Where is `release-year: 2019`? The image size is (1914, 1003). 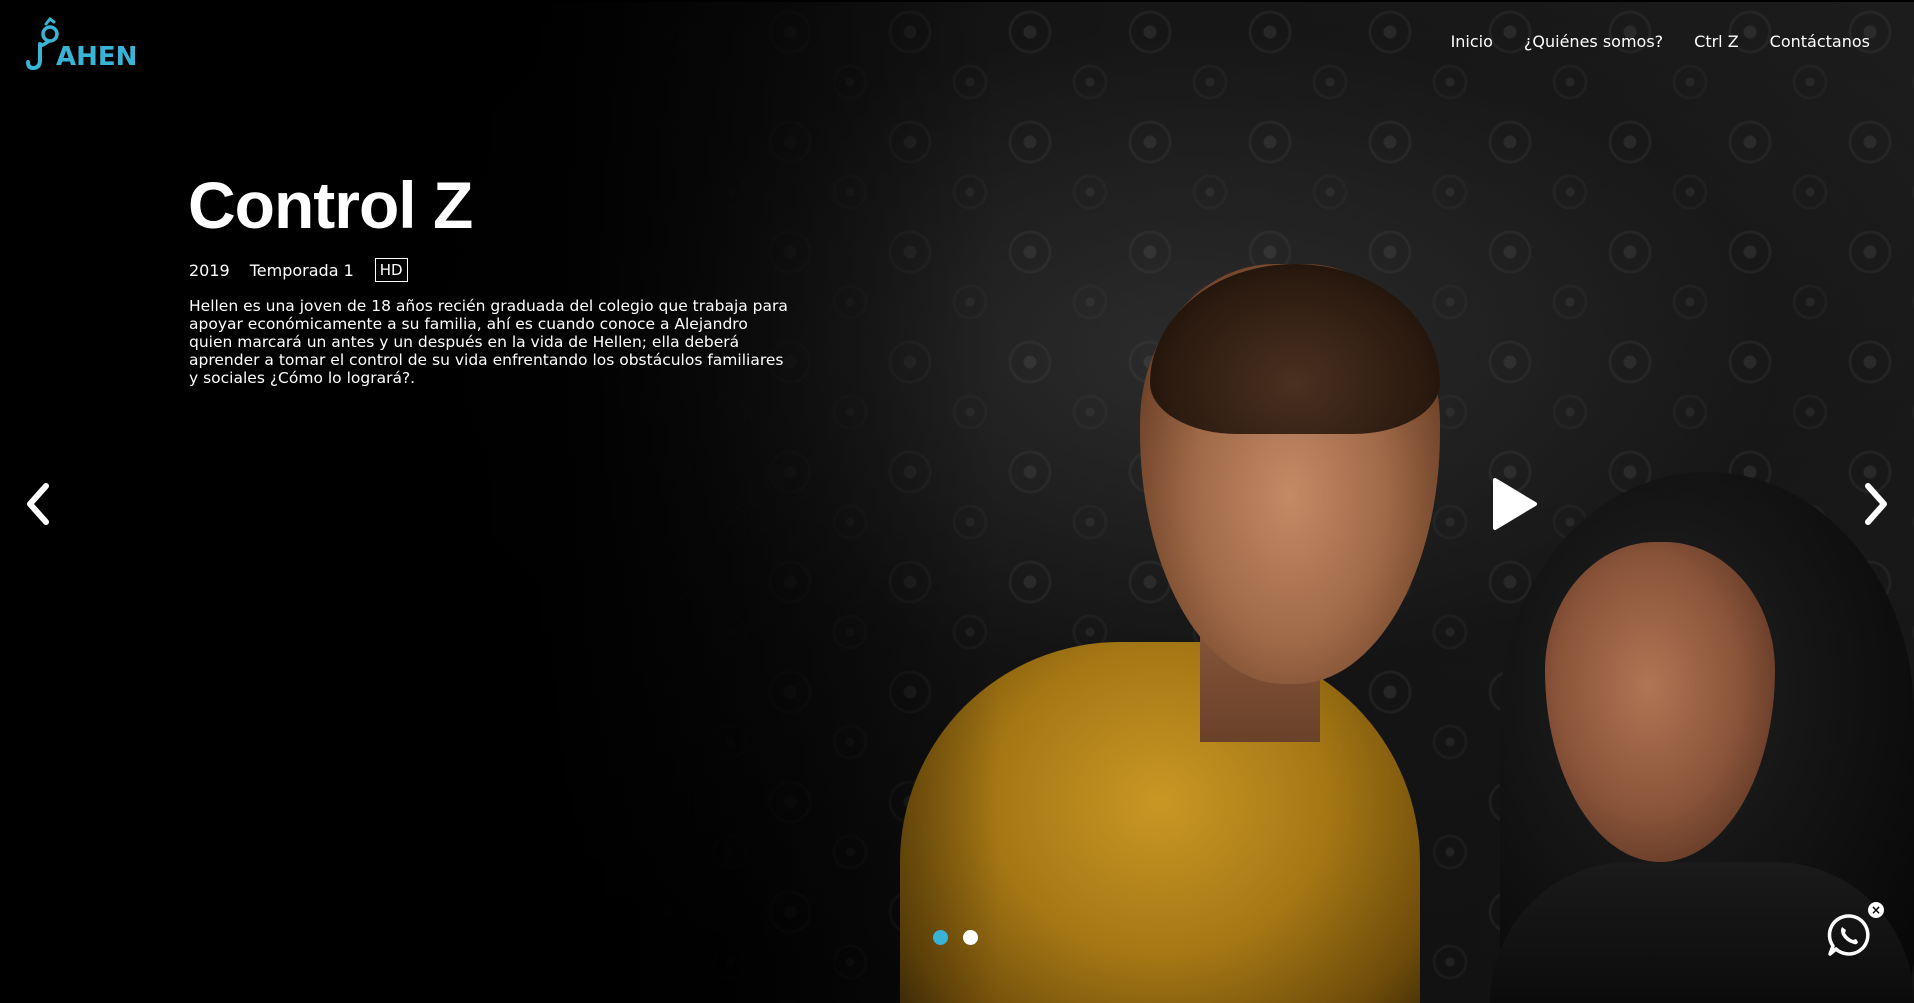
release-year: 2019 is located at coordinates (209, 270).